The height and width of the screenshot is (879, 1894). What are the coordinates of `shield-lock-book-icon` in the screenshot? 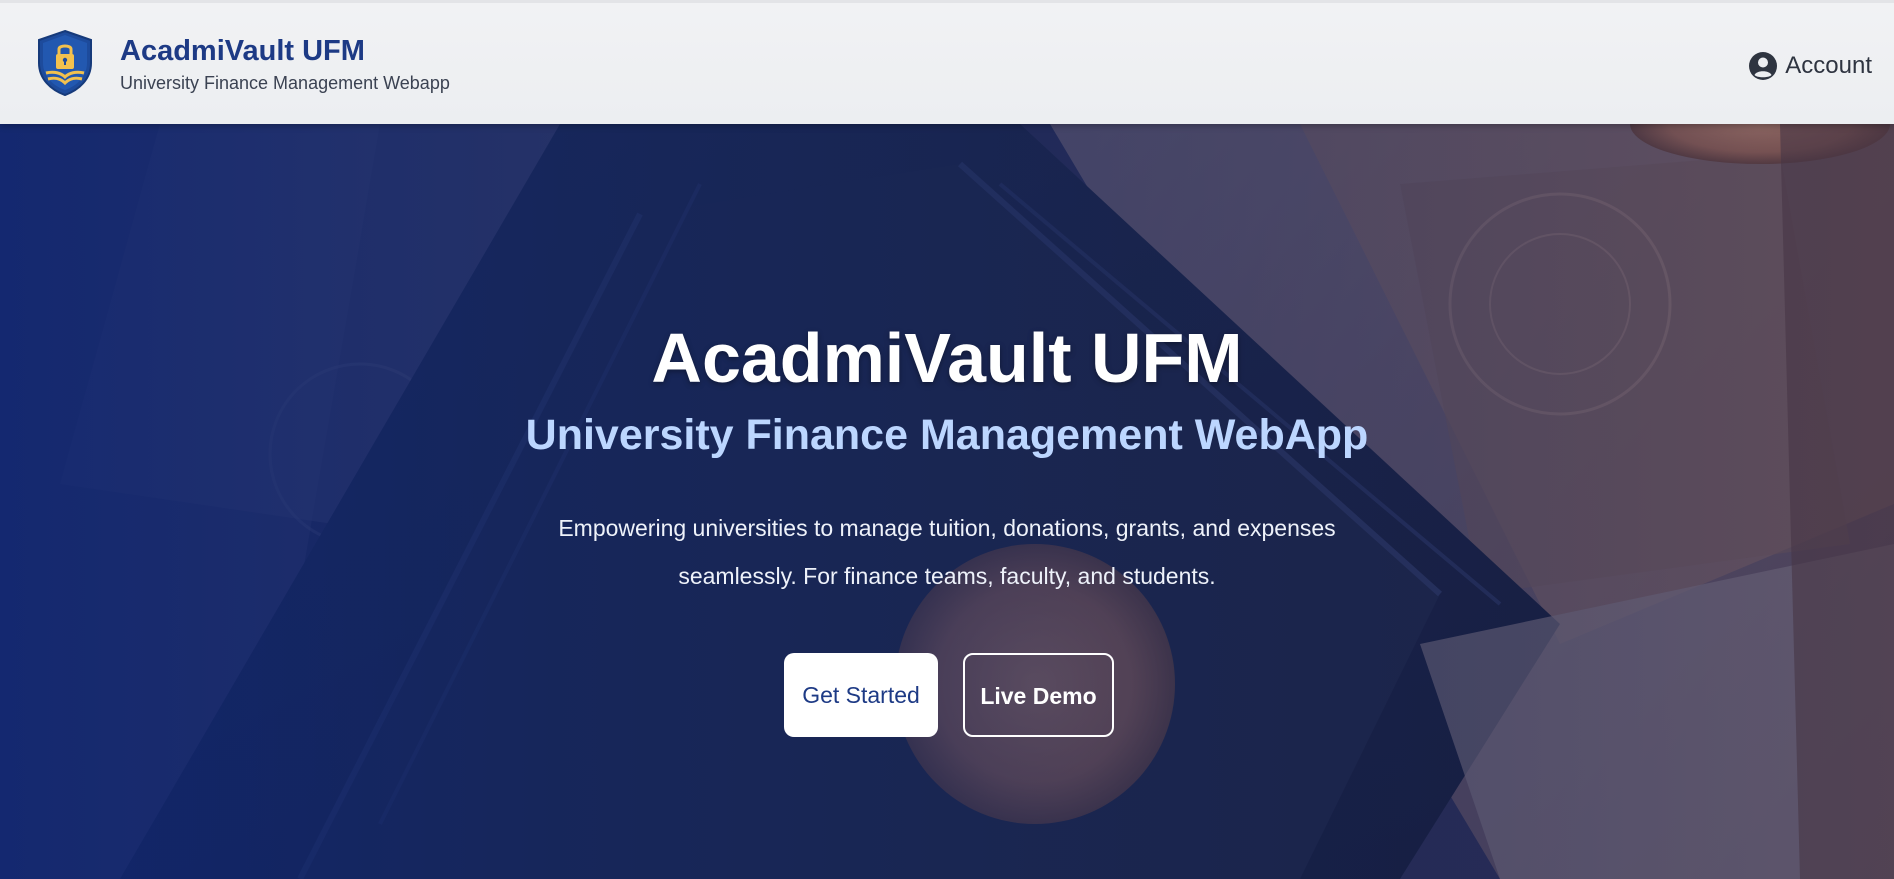 It's located at (65, 63).